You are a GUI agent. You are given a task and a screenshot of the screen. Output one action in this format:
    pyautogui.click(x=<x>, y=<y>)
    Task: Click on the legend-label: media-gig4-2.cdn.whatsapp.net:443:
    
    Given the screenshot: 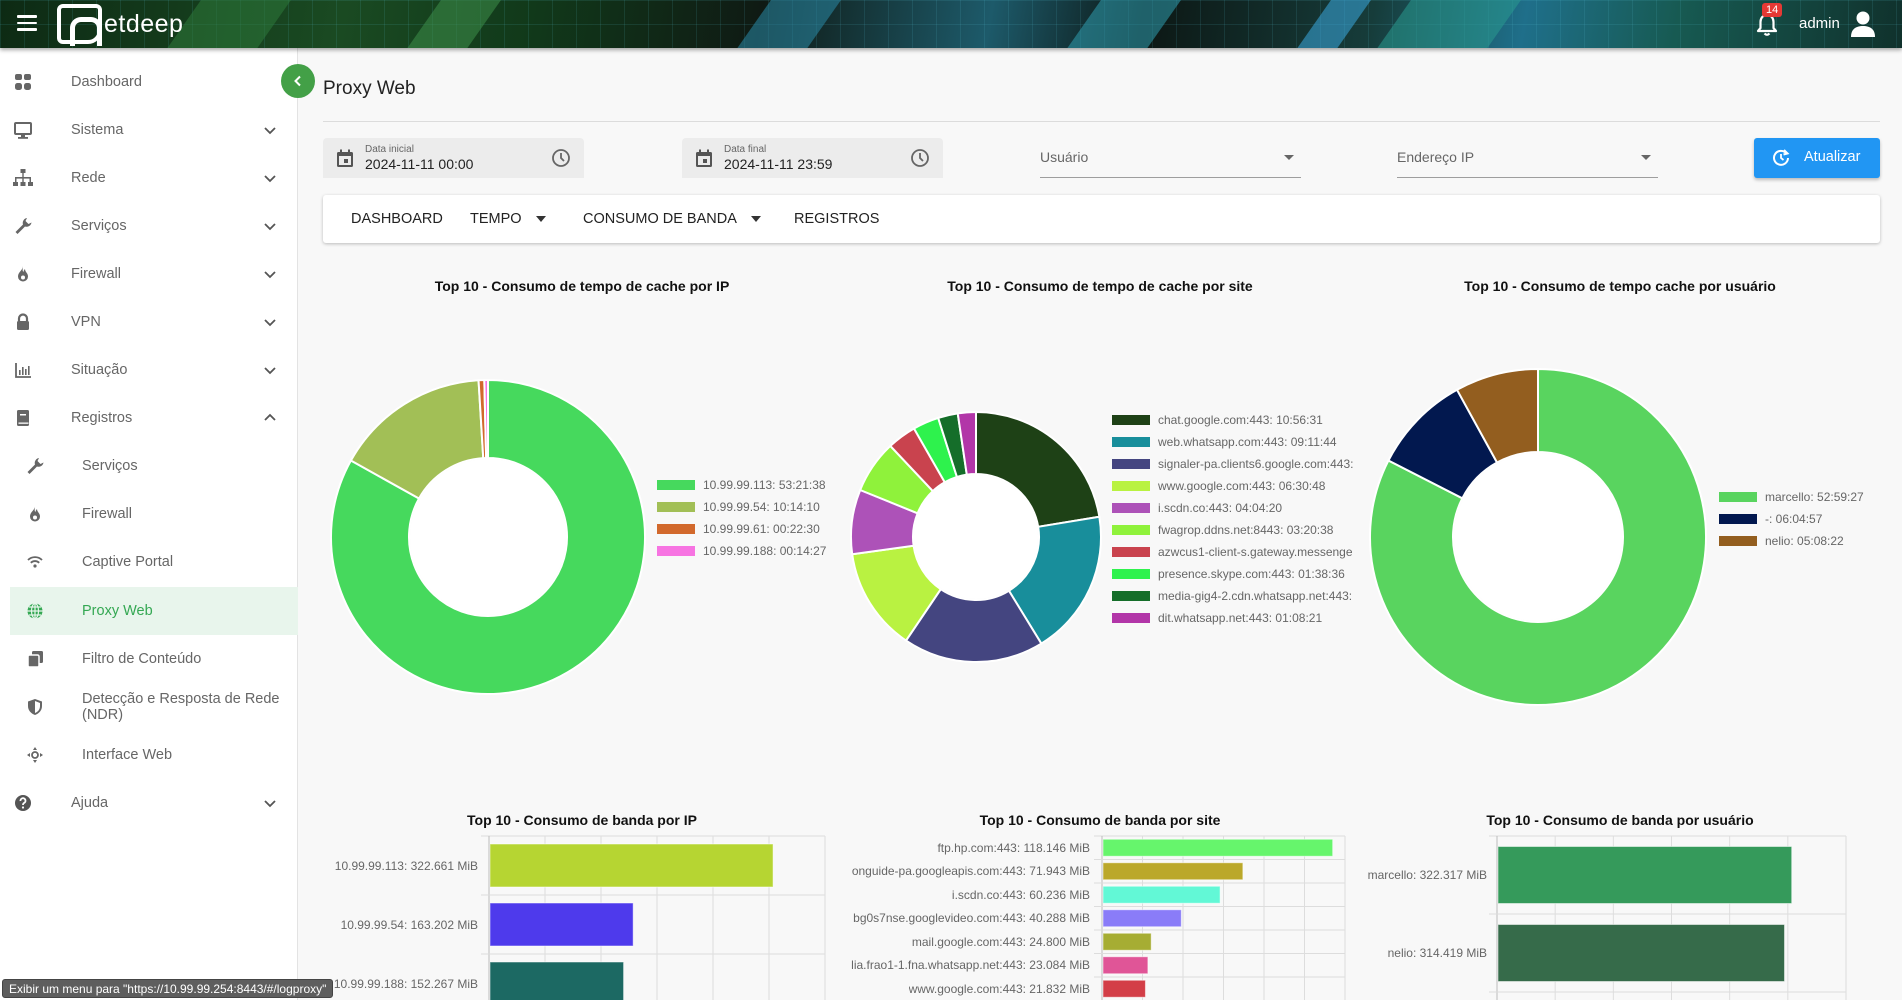 What is the action you would take?
    pyautogui.click(x=1255, y=596)
    